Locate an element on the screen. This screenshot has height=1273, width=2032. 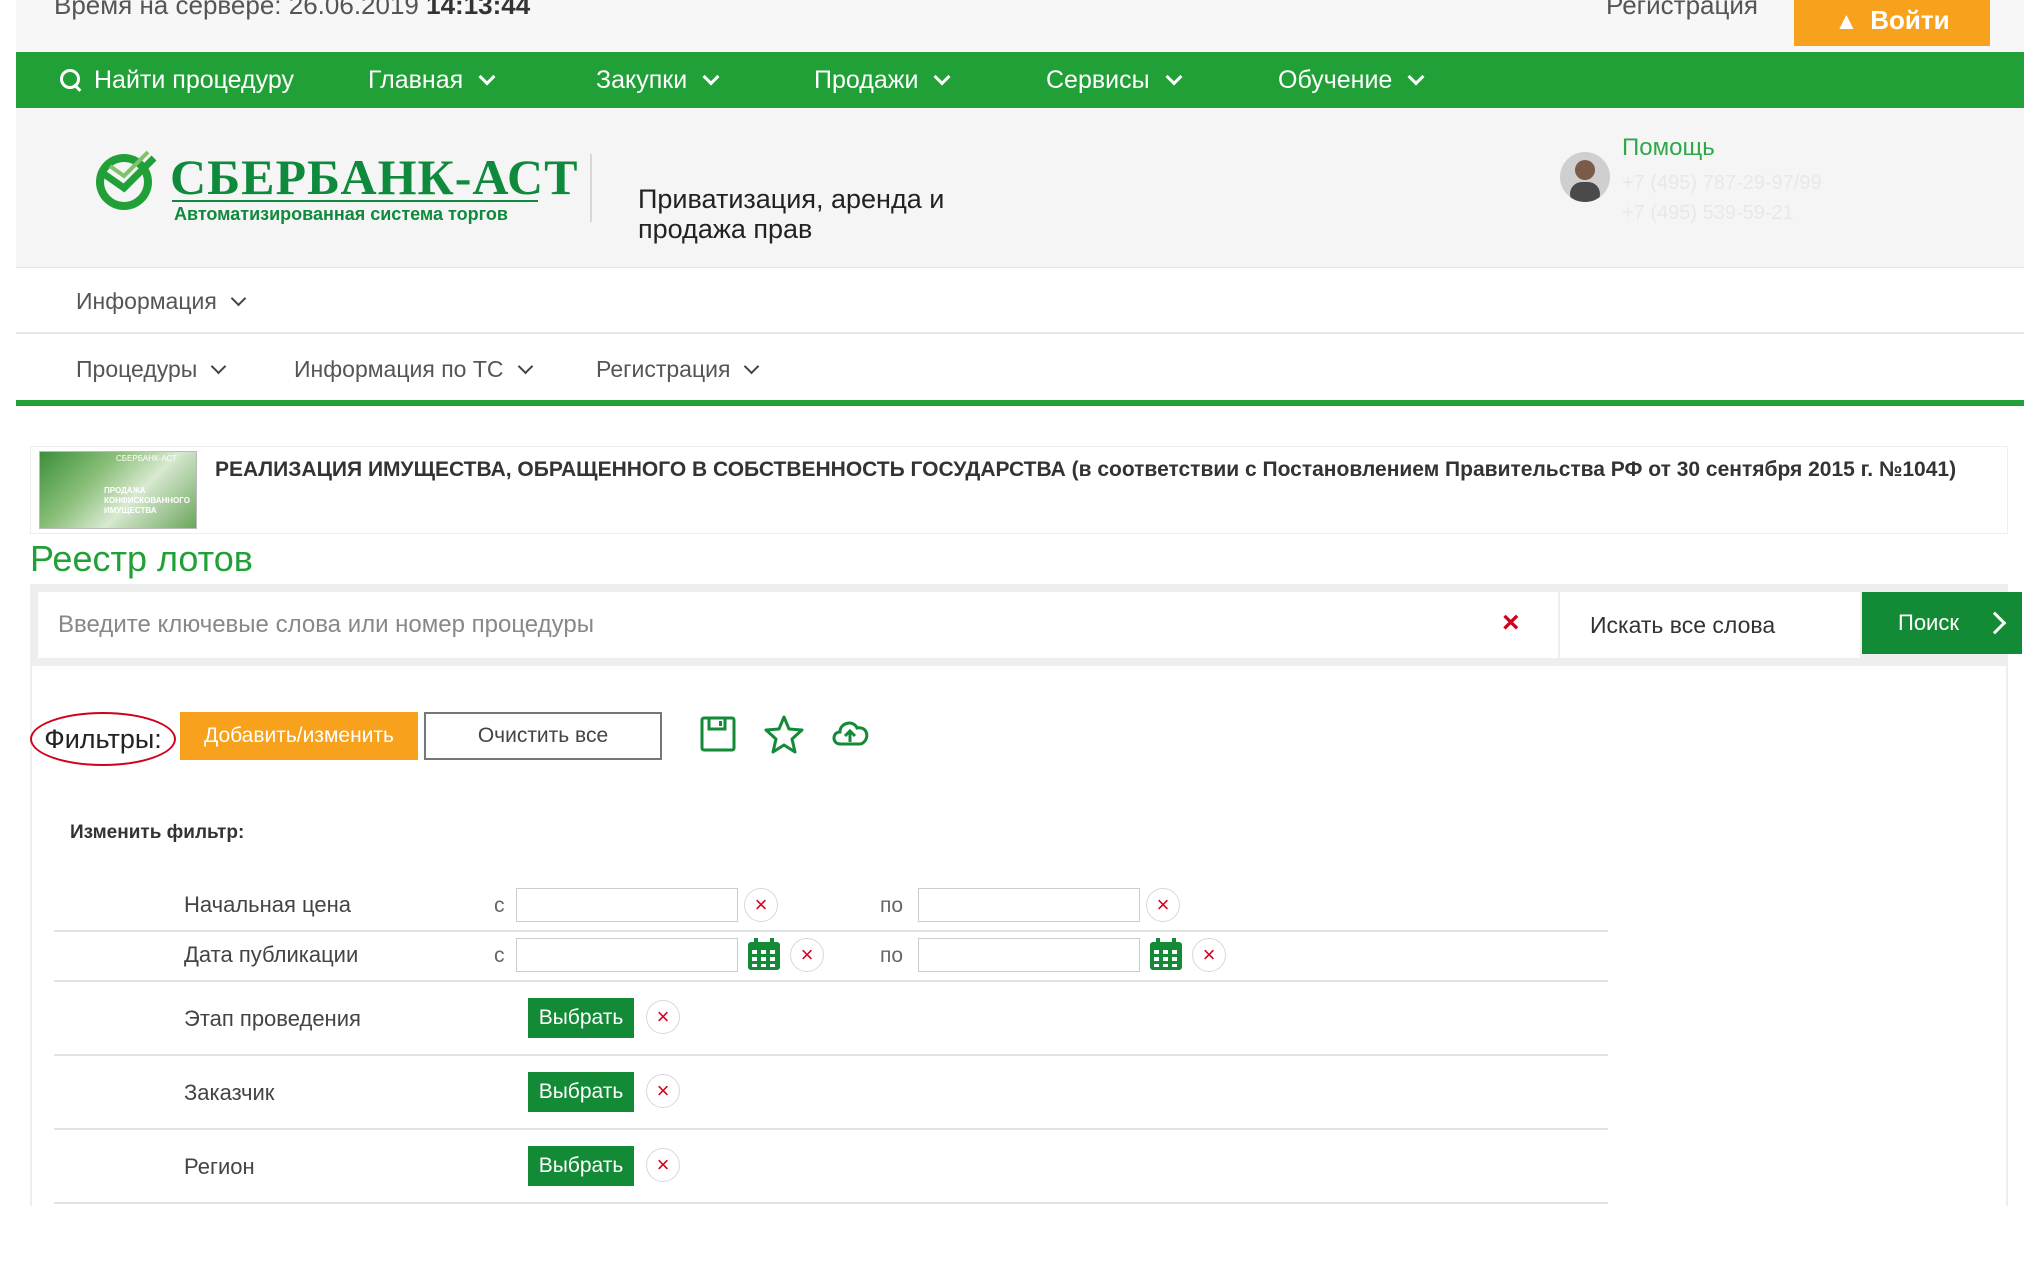
search-mode-select: Искать все слова is located at coordinates (1710, 625).